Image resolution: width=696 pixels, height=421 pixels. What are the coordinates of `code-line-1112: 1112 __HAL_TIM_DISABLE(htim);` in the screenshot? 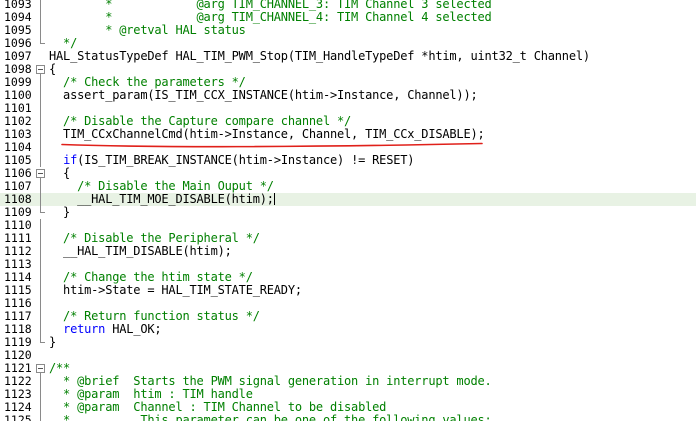 It's located at (348, 251).